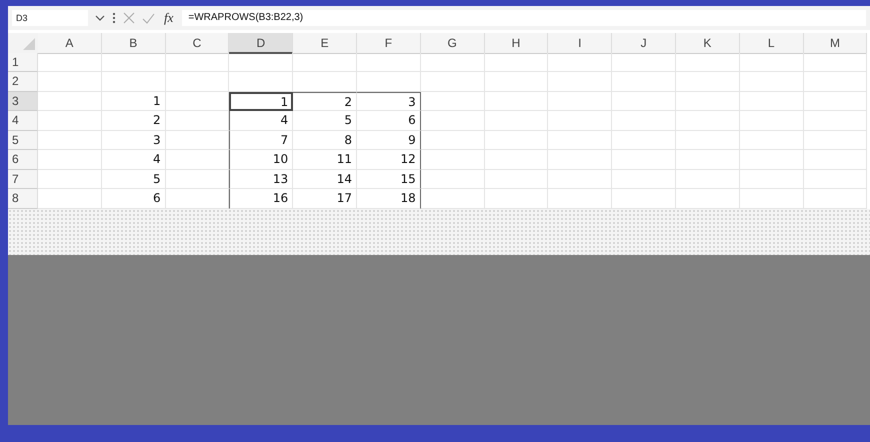  I want to click on column-header: B, so click(134, 43).